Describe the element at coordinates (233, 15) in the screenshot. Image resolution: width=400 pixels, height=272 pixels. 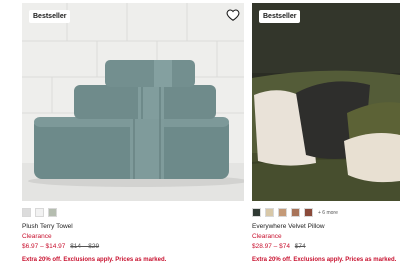
I see `heart-icon` at that location.